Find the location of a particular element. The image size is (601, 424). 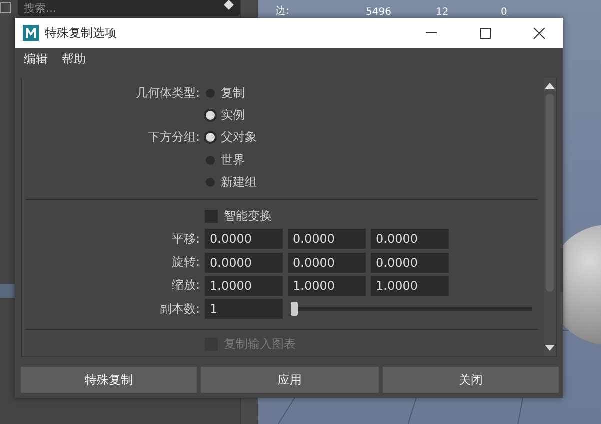

menu-item: 编辑 is located at coordinates (36, 59).